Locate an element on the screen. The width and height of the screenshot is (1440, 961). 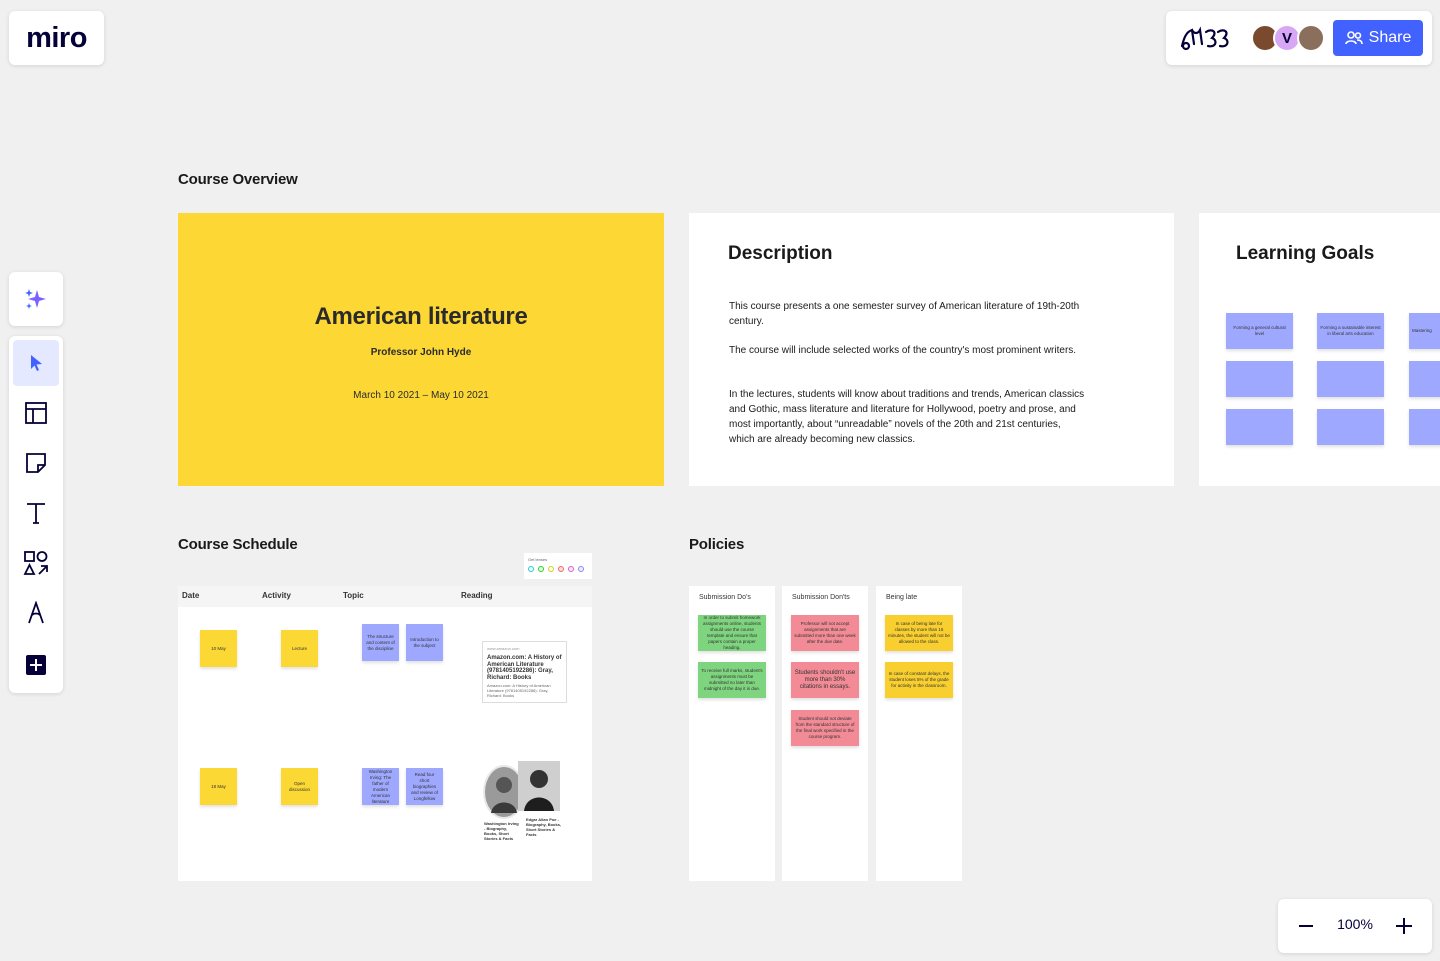
portrait-image is located at coordinates (539, 786).